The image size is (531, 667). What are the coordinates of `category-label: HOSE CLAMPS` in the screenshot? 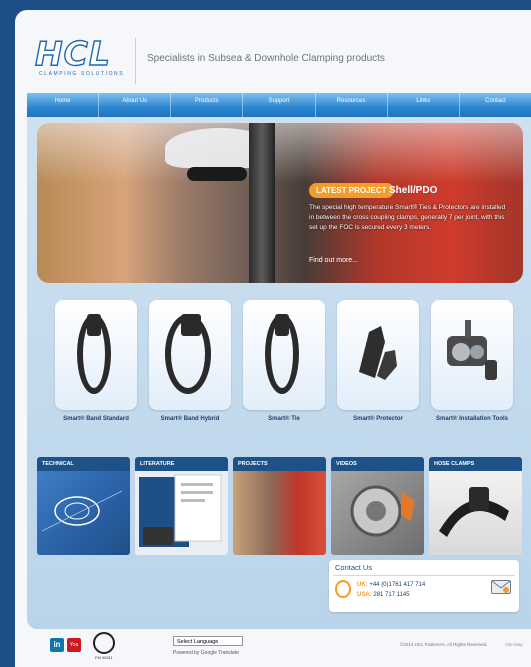 It's located at (475, 464).